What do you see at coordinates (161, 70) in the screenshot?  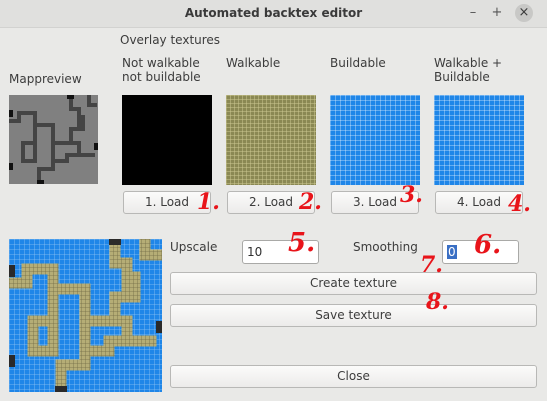 I see `texture-label-not-walkable: Not walkable not buildable` at bounding box center [161, 70].